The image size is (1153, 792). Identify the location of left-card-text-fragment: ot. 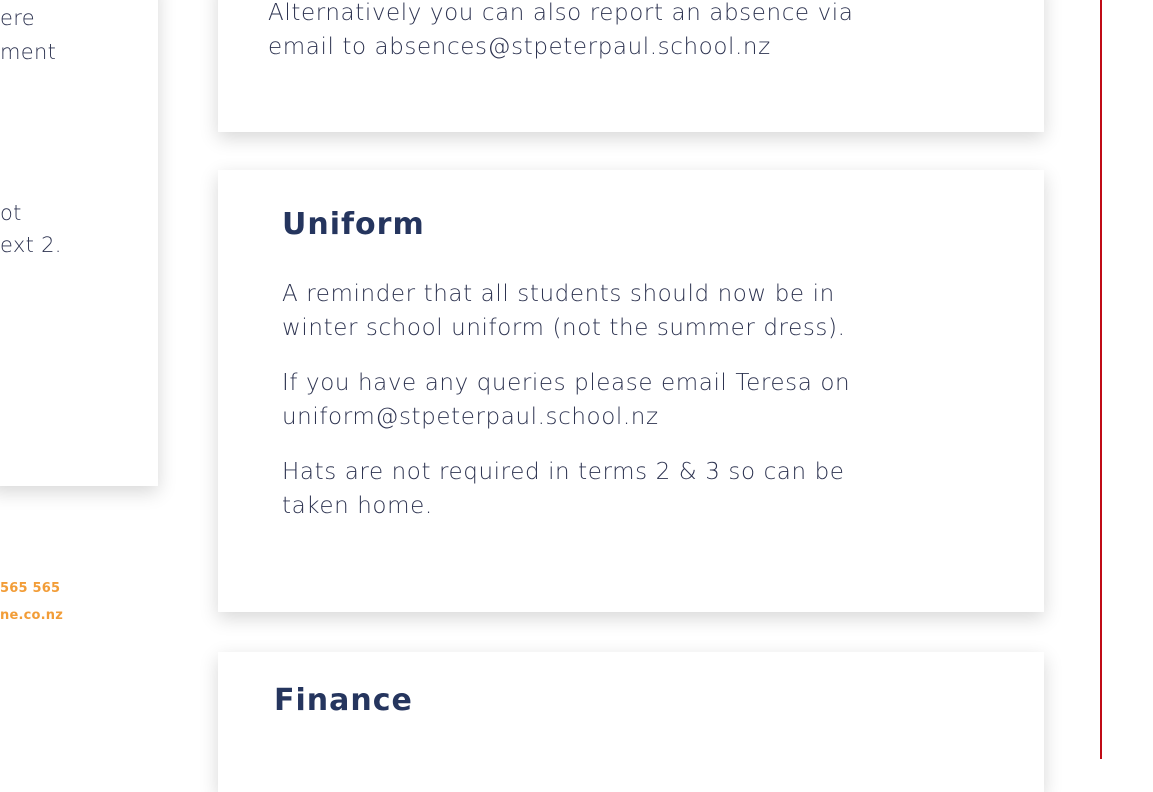
(11, 213).